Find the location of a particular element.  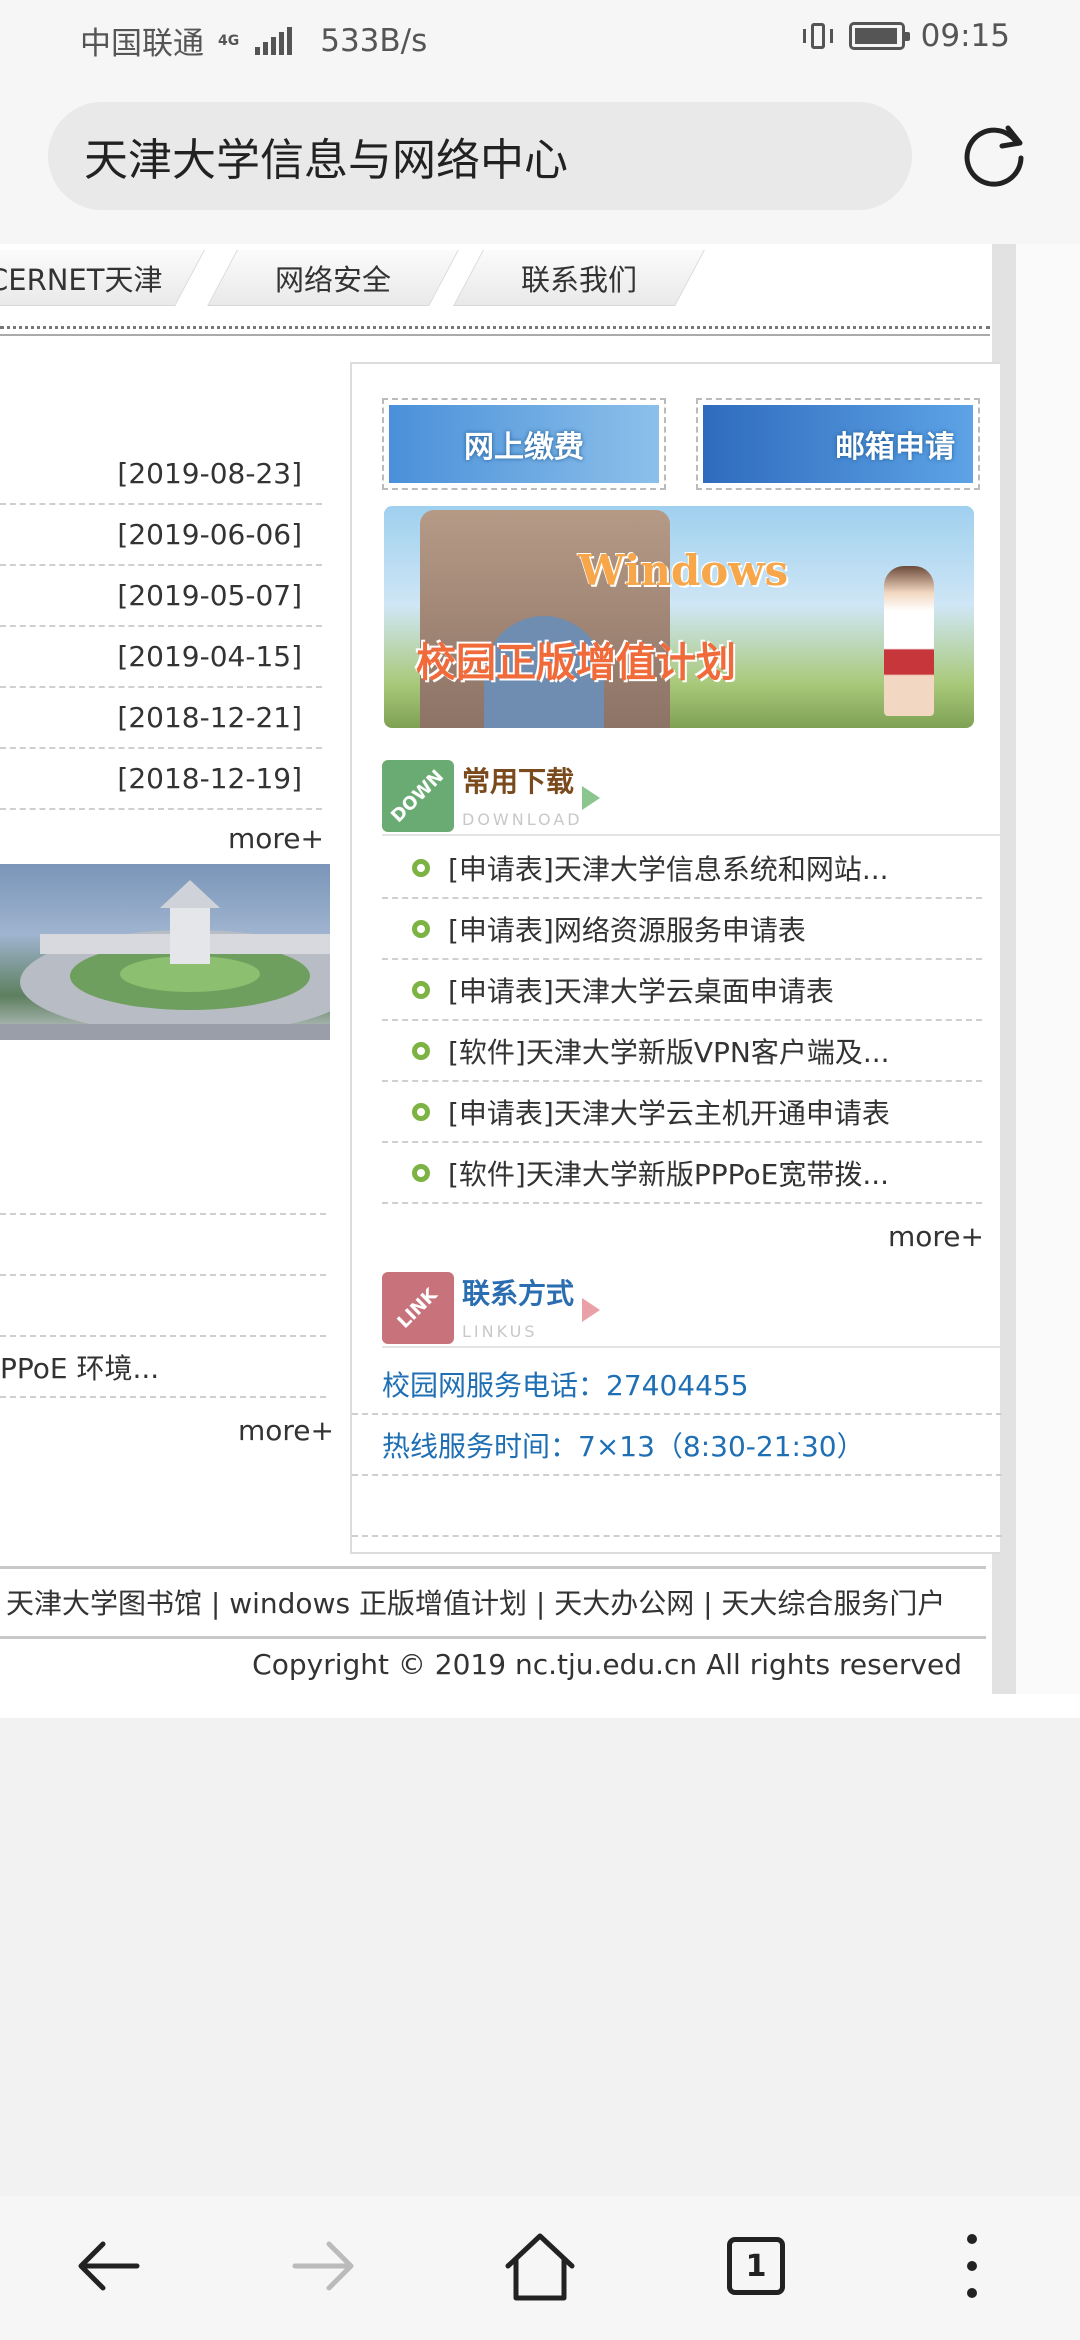

news-date: [2018-12-19] is located at coordinates (209, 778).